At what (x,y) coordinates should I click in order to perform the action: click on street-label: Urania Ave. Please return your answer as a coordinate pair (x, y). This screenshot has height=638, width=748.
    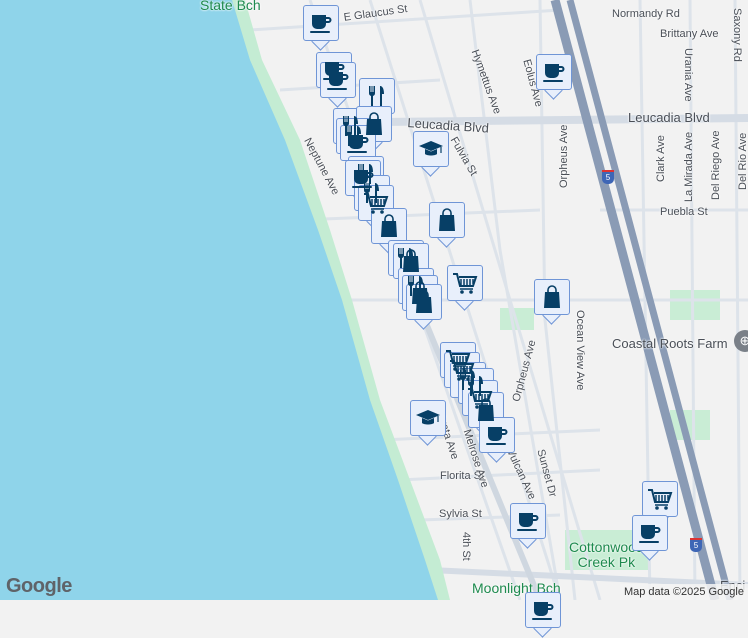
    Looking at the image, I should click on (688, 75).